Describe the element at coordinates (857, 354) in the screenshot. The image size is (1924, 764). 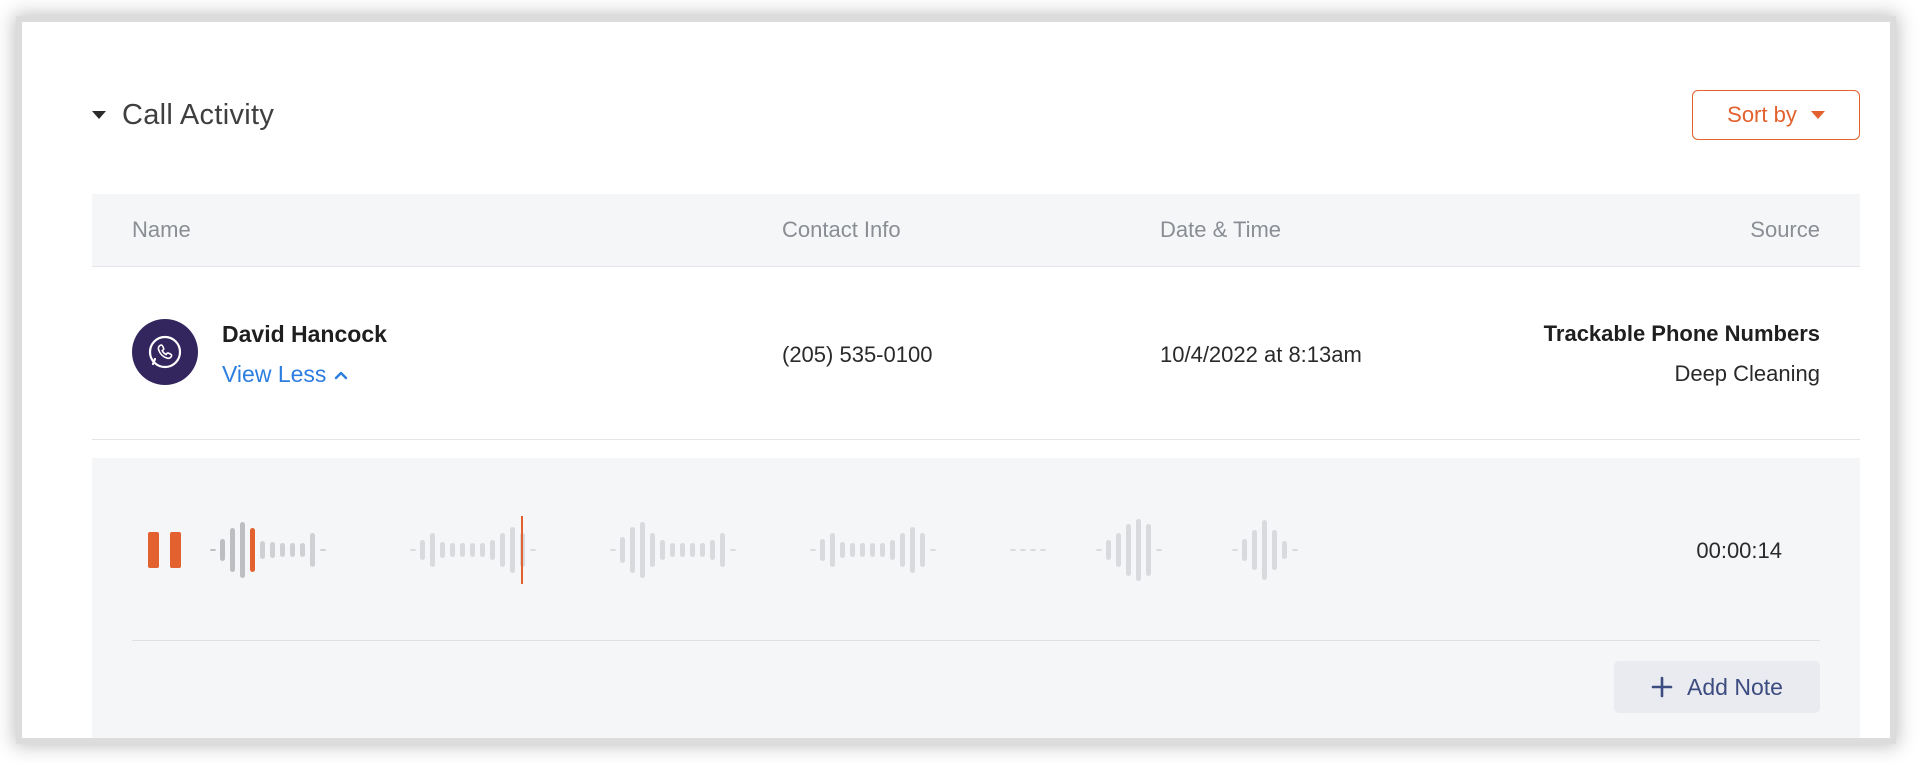
I see `contact-info: (205) 535-0100` at that location.